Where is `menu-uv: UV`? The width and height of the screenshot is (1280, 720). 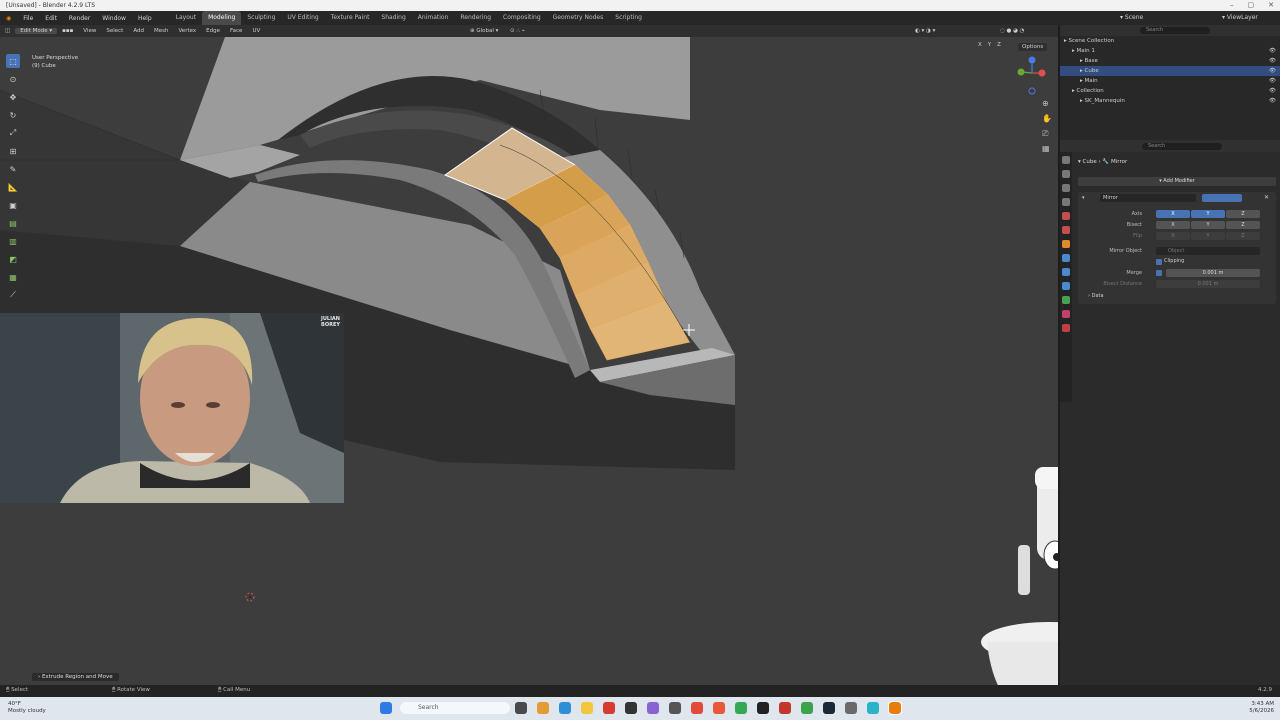 menu-uv: UV is located at coordinates (256, 31).